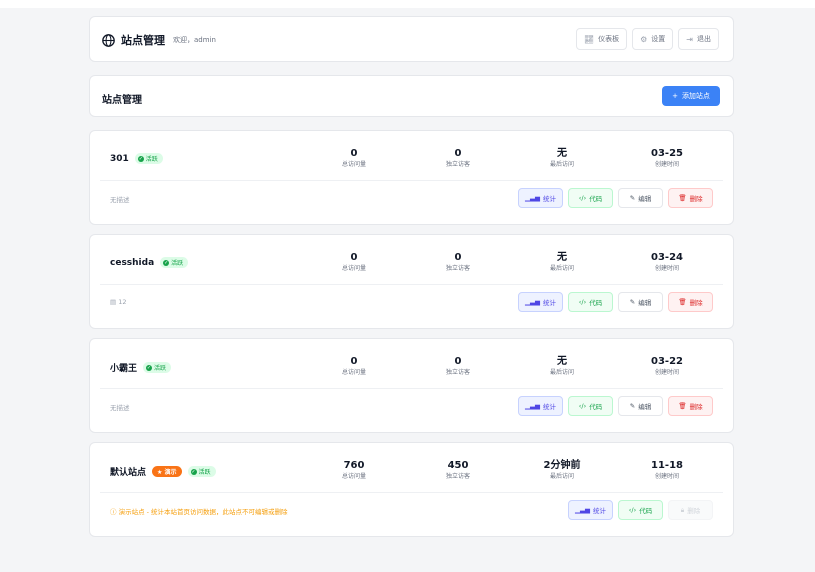 The height and width of the screenshot is (572, 815). I want to click on site-actions: ▁▃▅ 统计 ‹/› 代码 🔒︎ 删除, so click(640, 510).